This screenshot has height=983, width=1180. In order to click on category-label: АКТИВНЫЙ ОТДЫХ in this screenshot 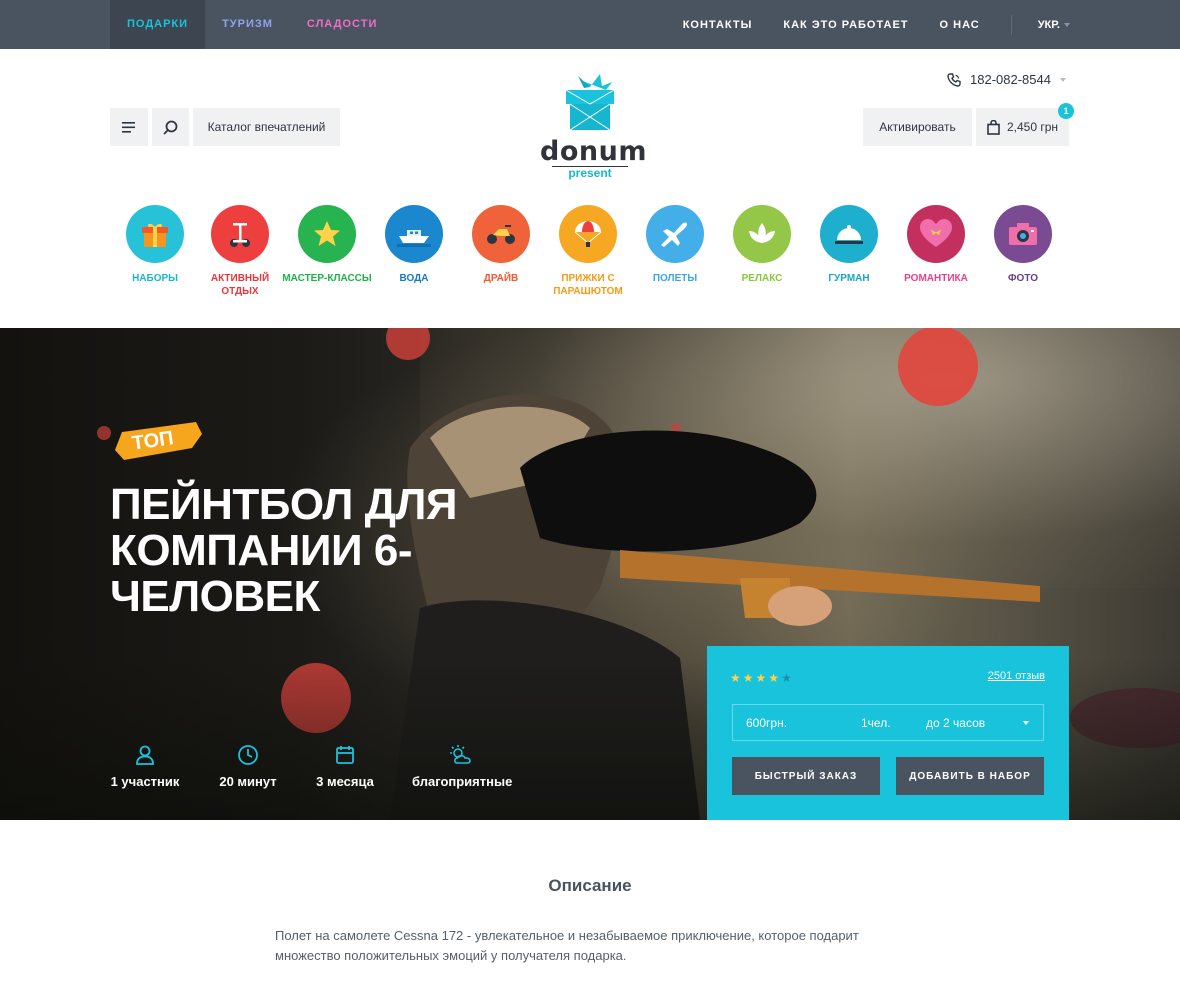, I will do `click(240, 285)`.